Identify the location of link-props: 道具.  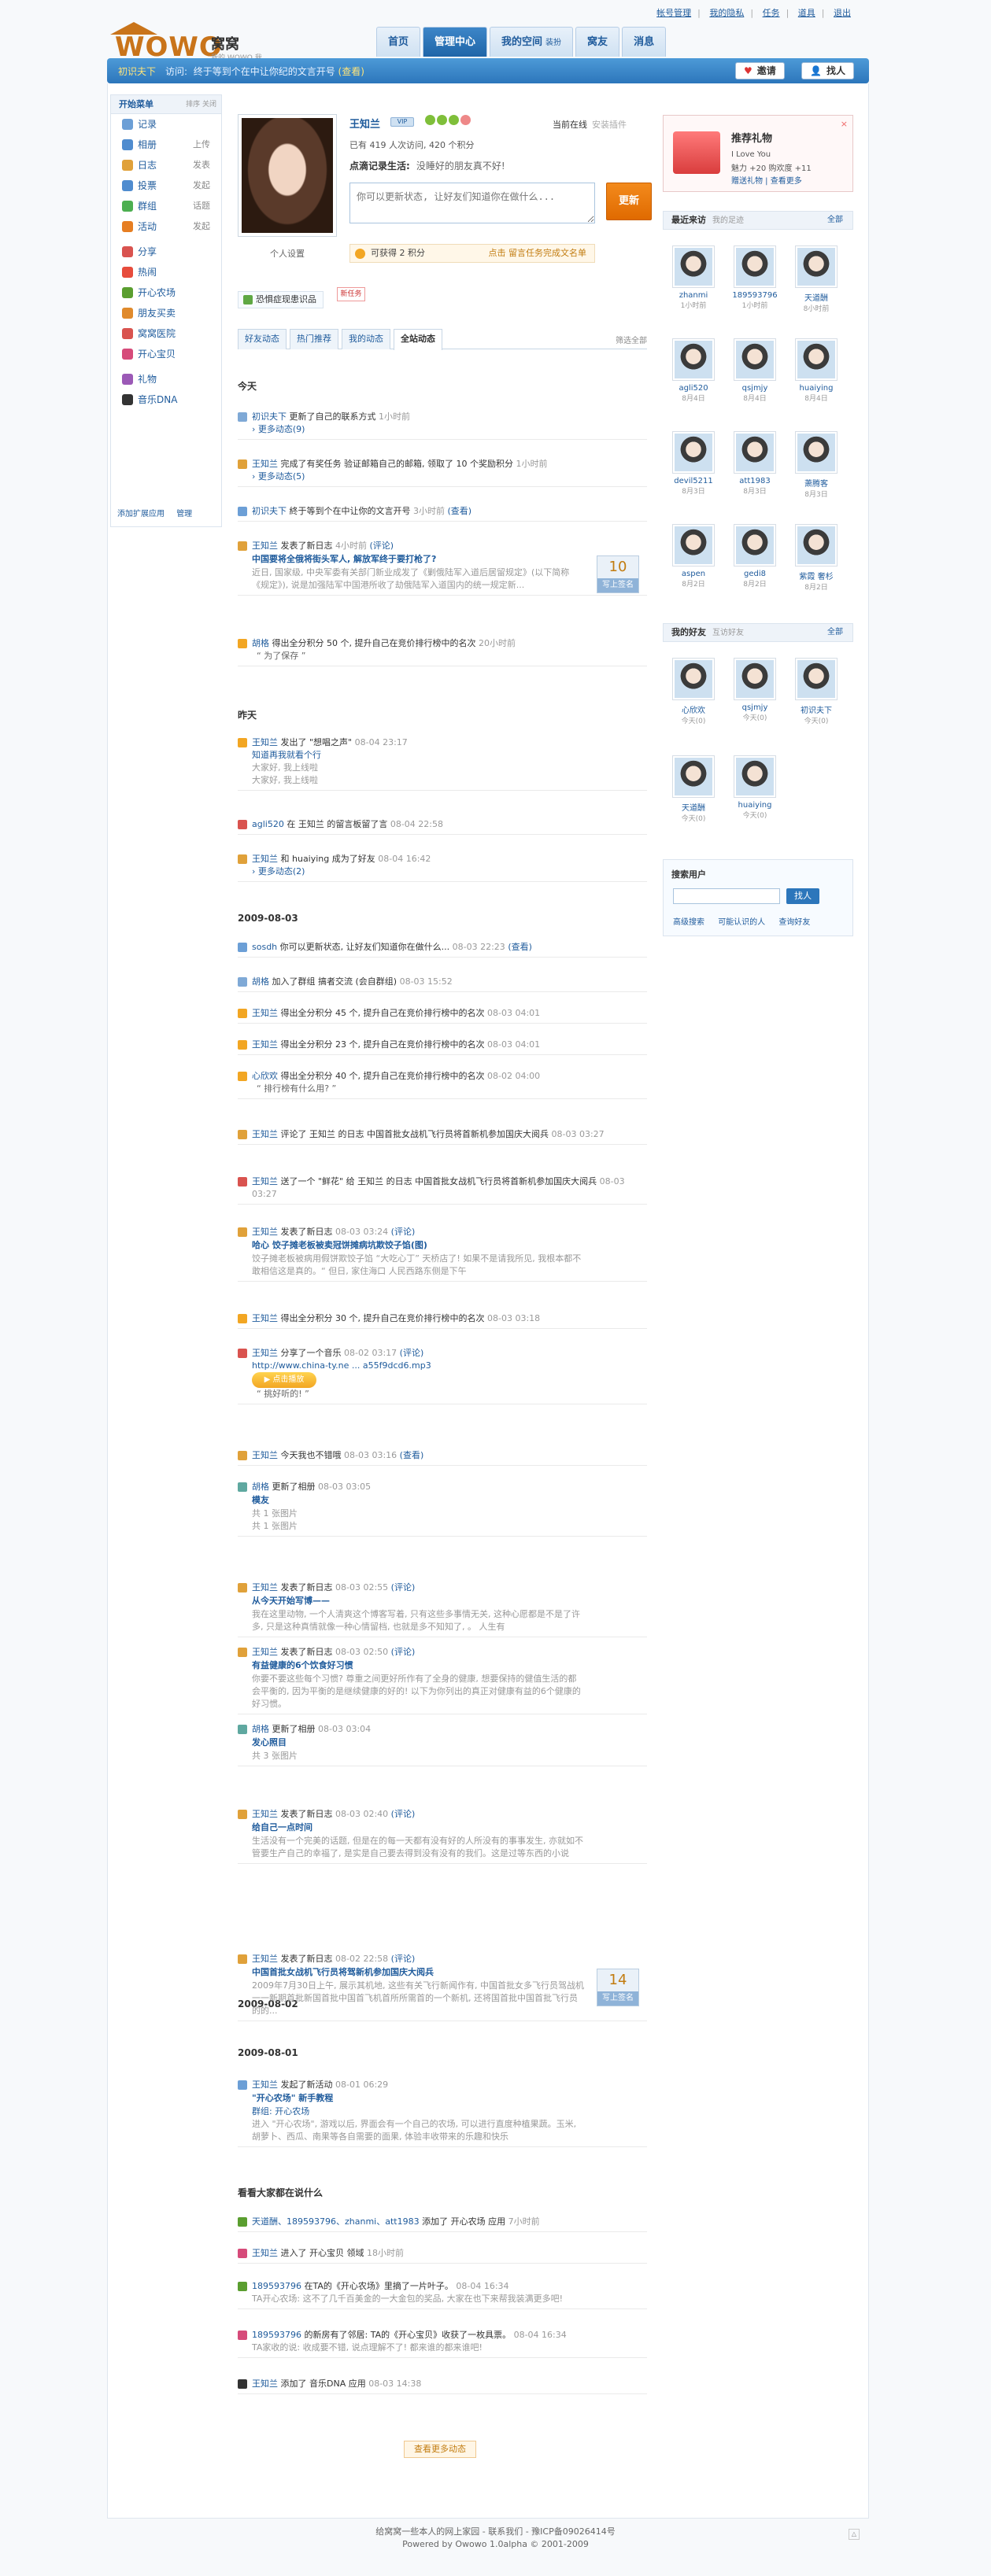
(807, 13).